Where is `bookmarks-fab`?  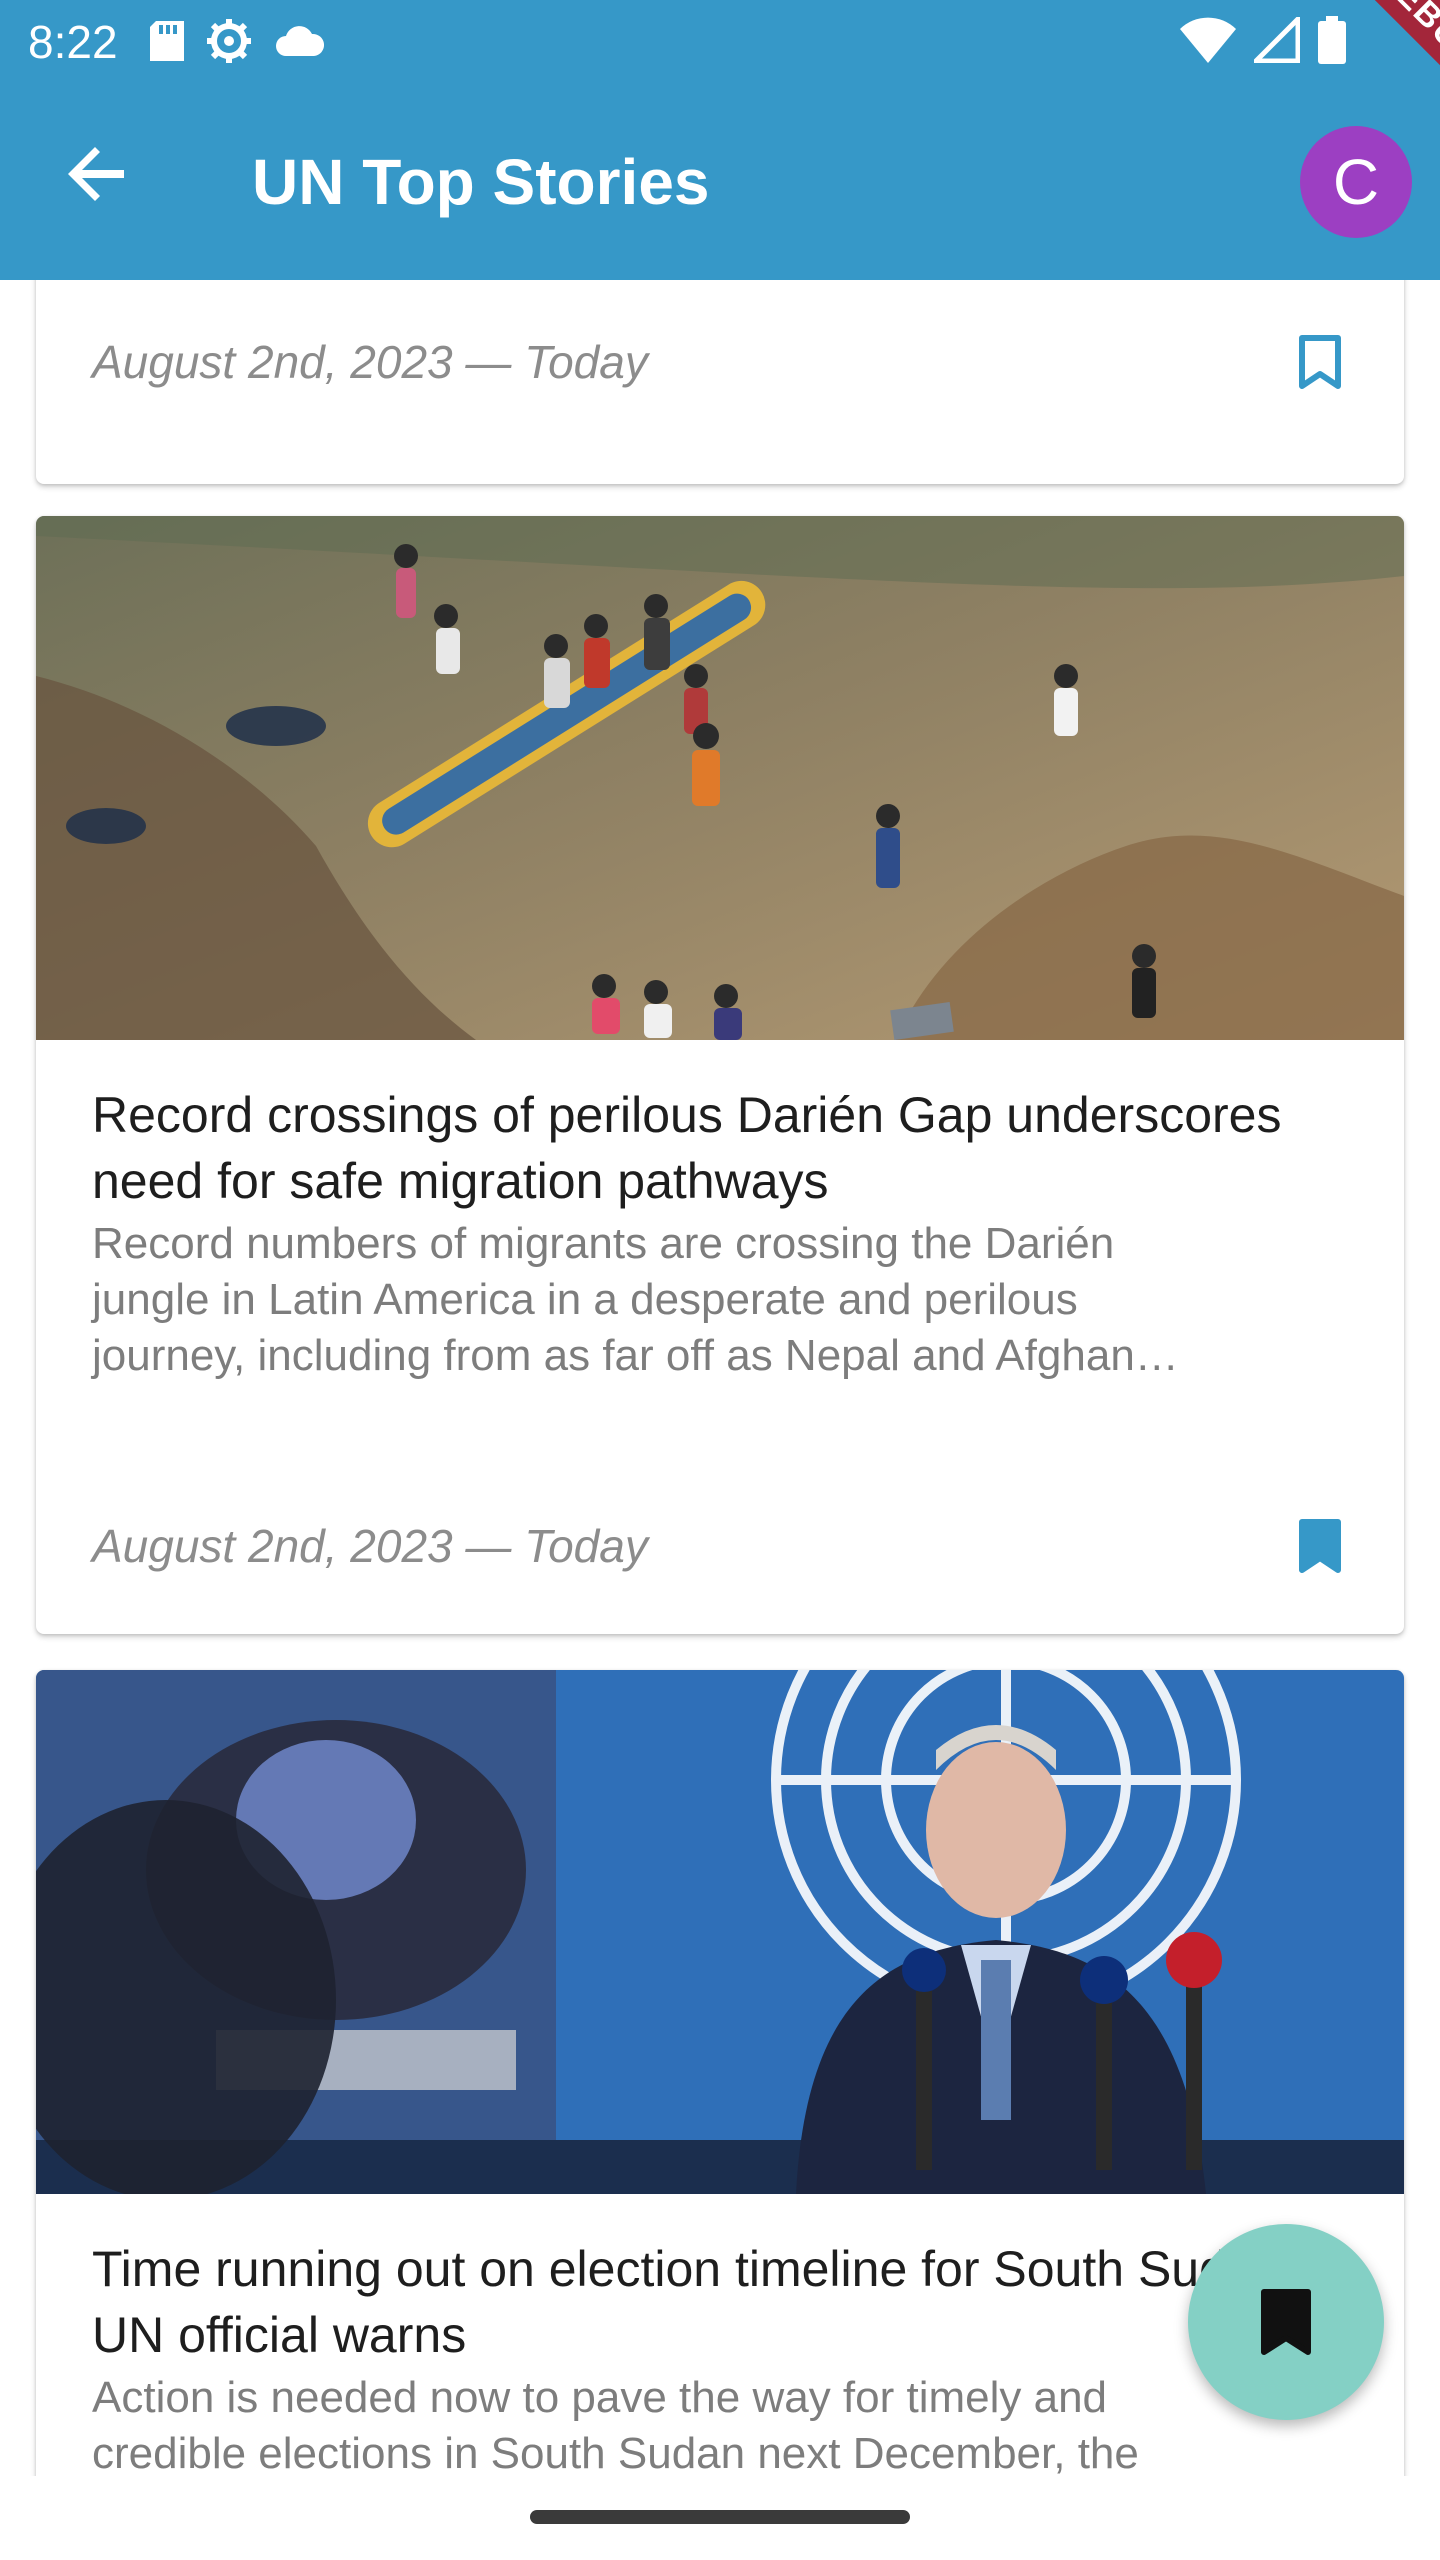 bookmarks-fab is located at coordinates (1286, 2322).